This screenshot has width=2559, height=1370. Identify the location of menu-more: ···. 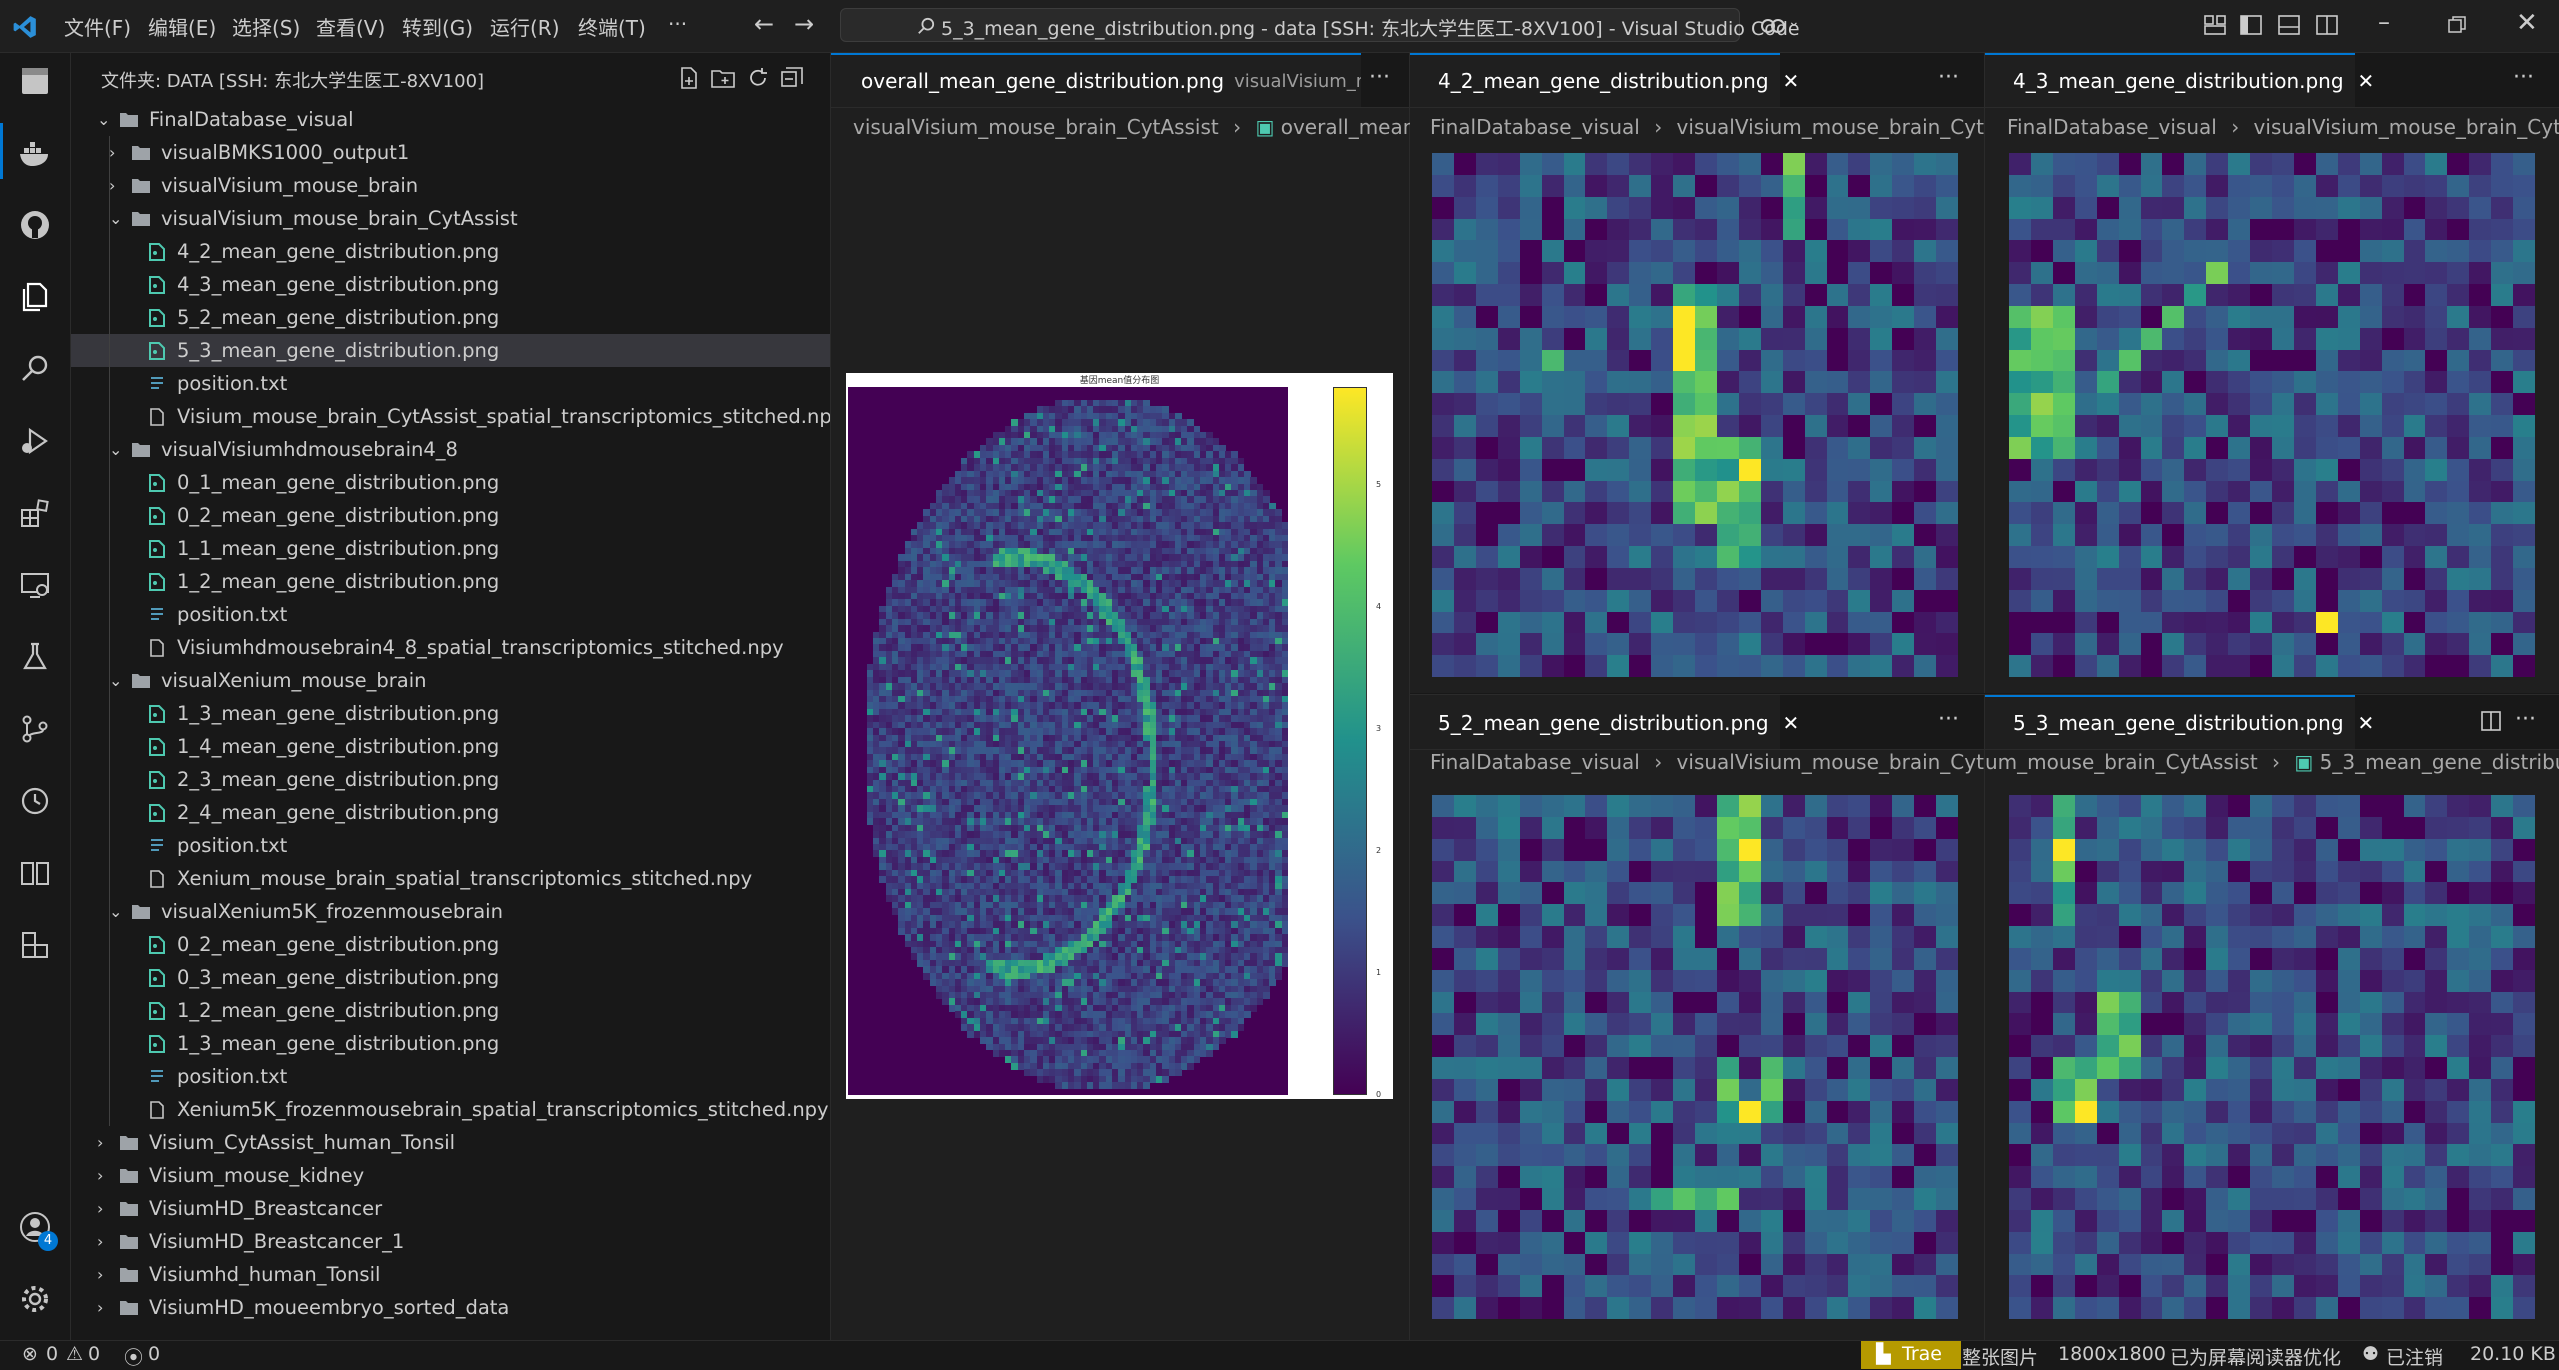
(677, 24).